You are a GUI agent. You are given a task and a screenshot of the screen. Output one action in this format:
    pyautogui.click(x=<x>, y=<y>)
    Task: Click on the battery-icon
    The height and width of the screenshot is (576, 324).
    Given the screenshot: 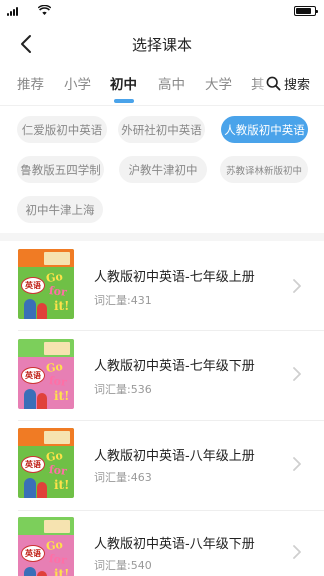 What is the action you would take?
    pyautogui.click(x=306, y=11)
    